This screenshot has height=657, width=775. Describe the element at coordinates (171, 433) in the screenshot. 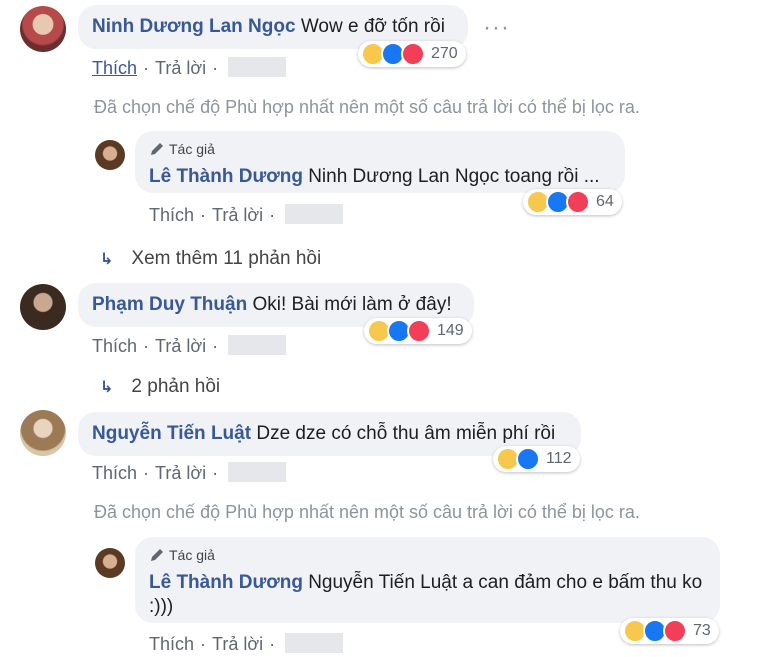

I see `commenter-name: Nguyễn Tiến Luật` at that location.